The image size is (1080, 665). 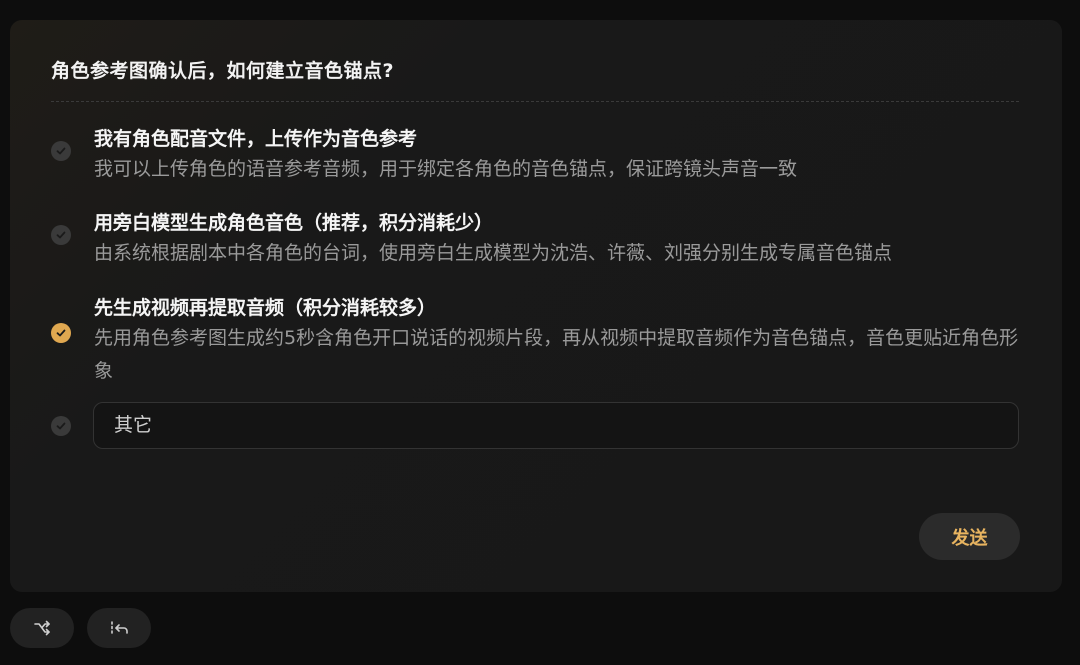 I want to click on shuffle-button, so click(x=42, y=628).